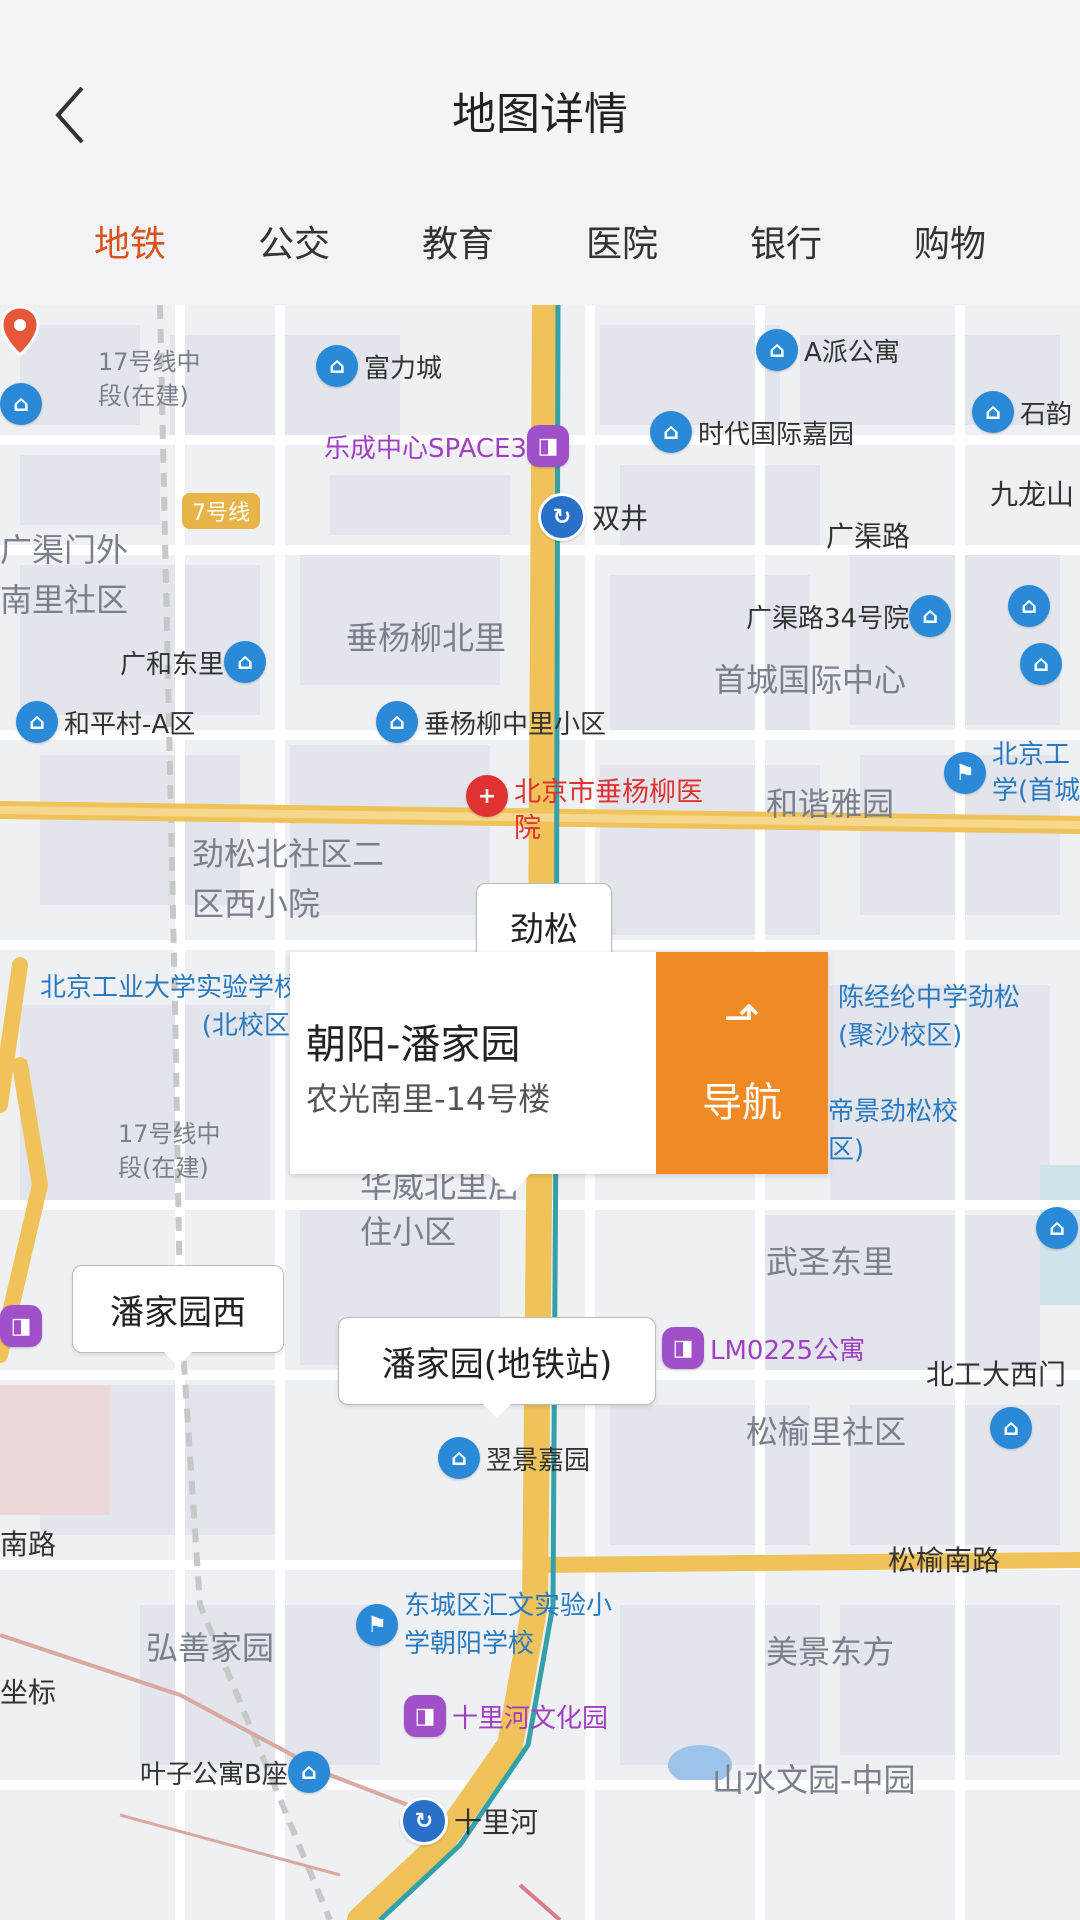 The height and width of the screenshot is (1920, 1080). I want to click on navigate-label: 导航, so click(742, 1103).